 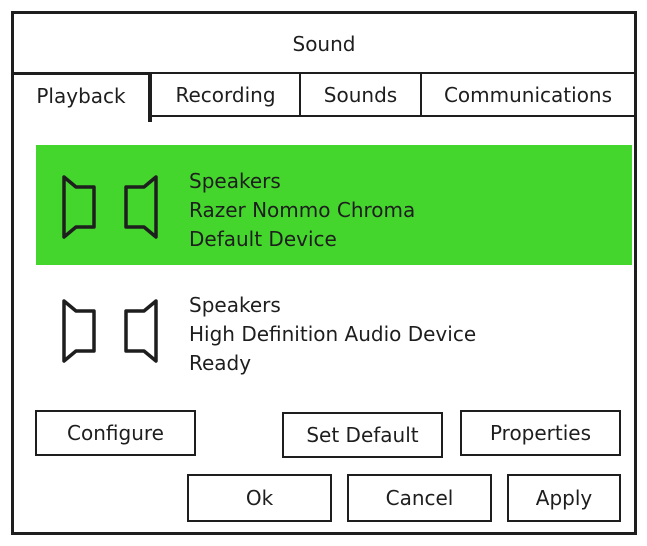 I want to click on device-name: Razer Nommo Chroma, so click(x=302, y=210).